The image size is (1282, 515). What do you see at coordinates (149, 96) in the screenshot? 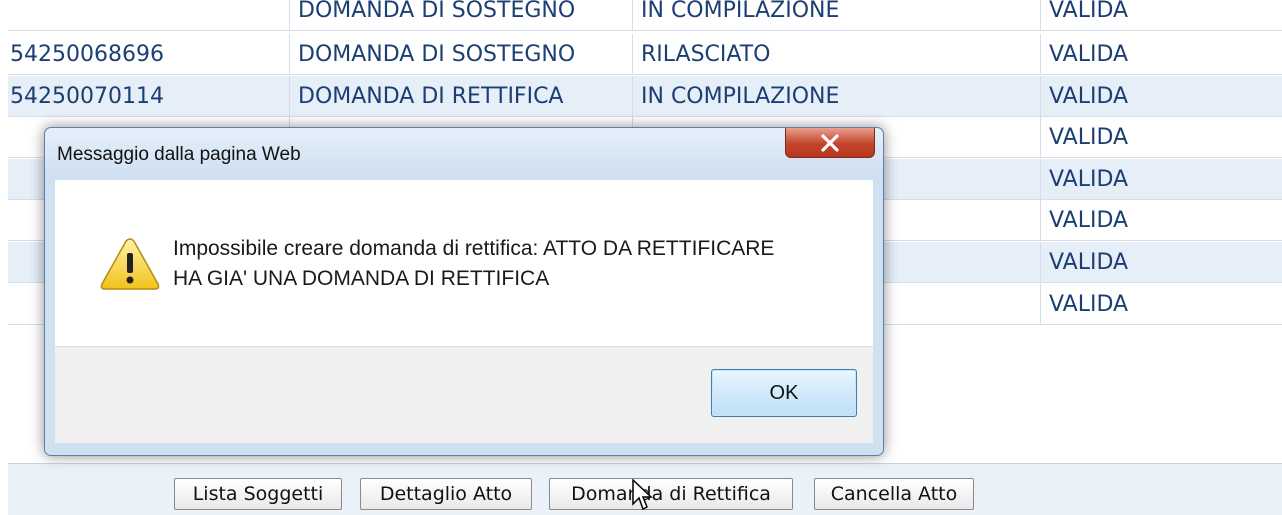
I see `cell-id: 54250070114` at bounding box center [149, 96].